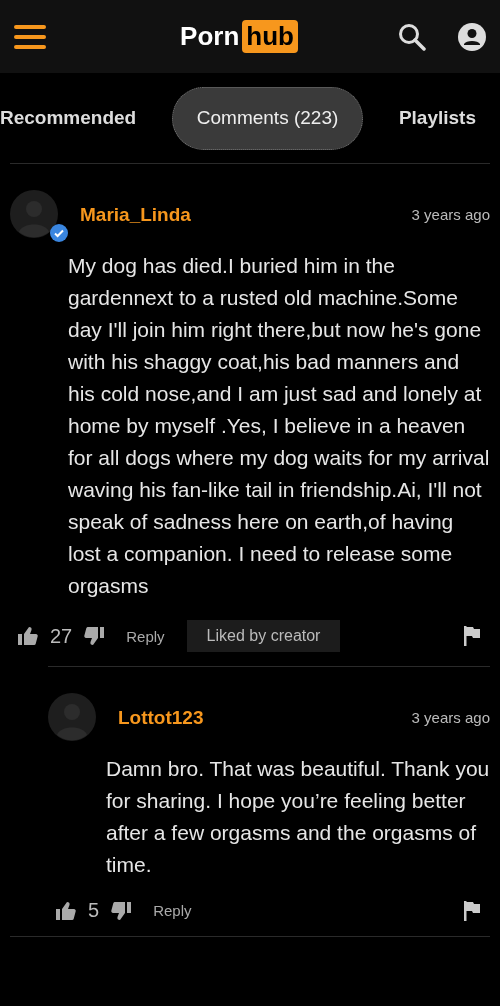 The width and height of the screenshot is (500, 1006). I want to click on like-count: 5, so click(94, 910).